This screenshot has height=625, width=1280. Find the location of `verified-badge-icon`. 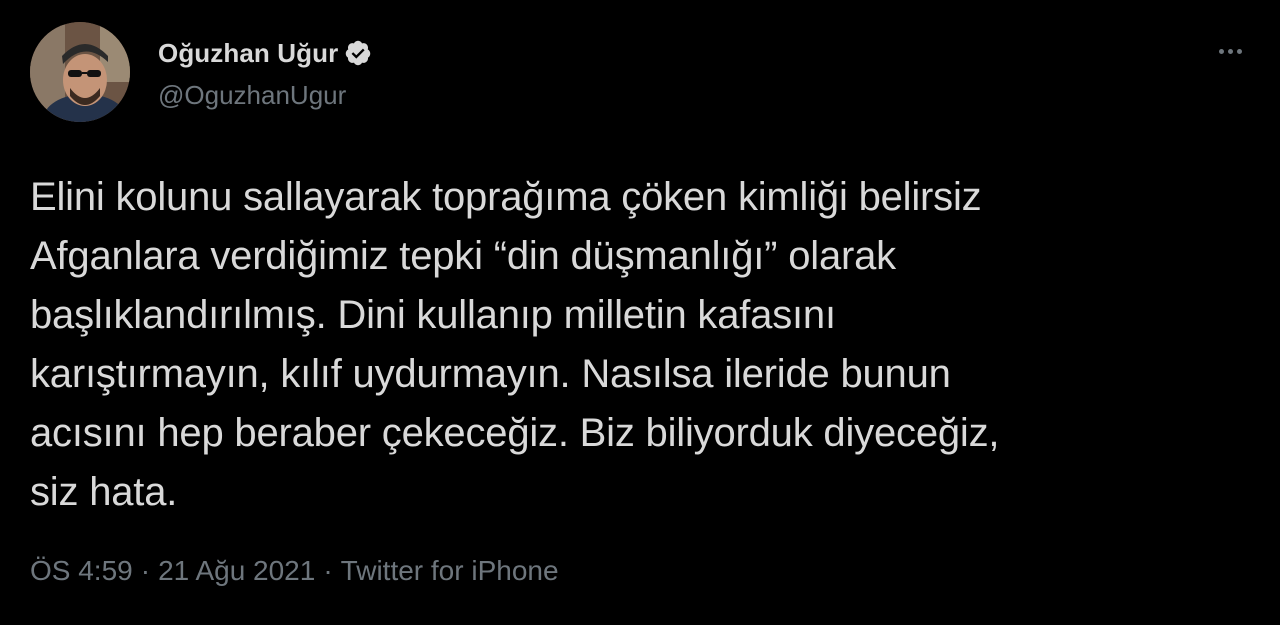

verified-badge-icon is located at coordinates (358, 53).